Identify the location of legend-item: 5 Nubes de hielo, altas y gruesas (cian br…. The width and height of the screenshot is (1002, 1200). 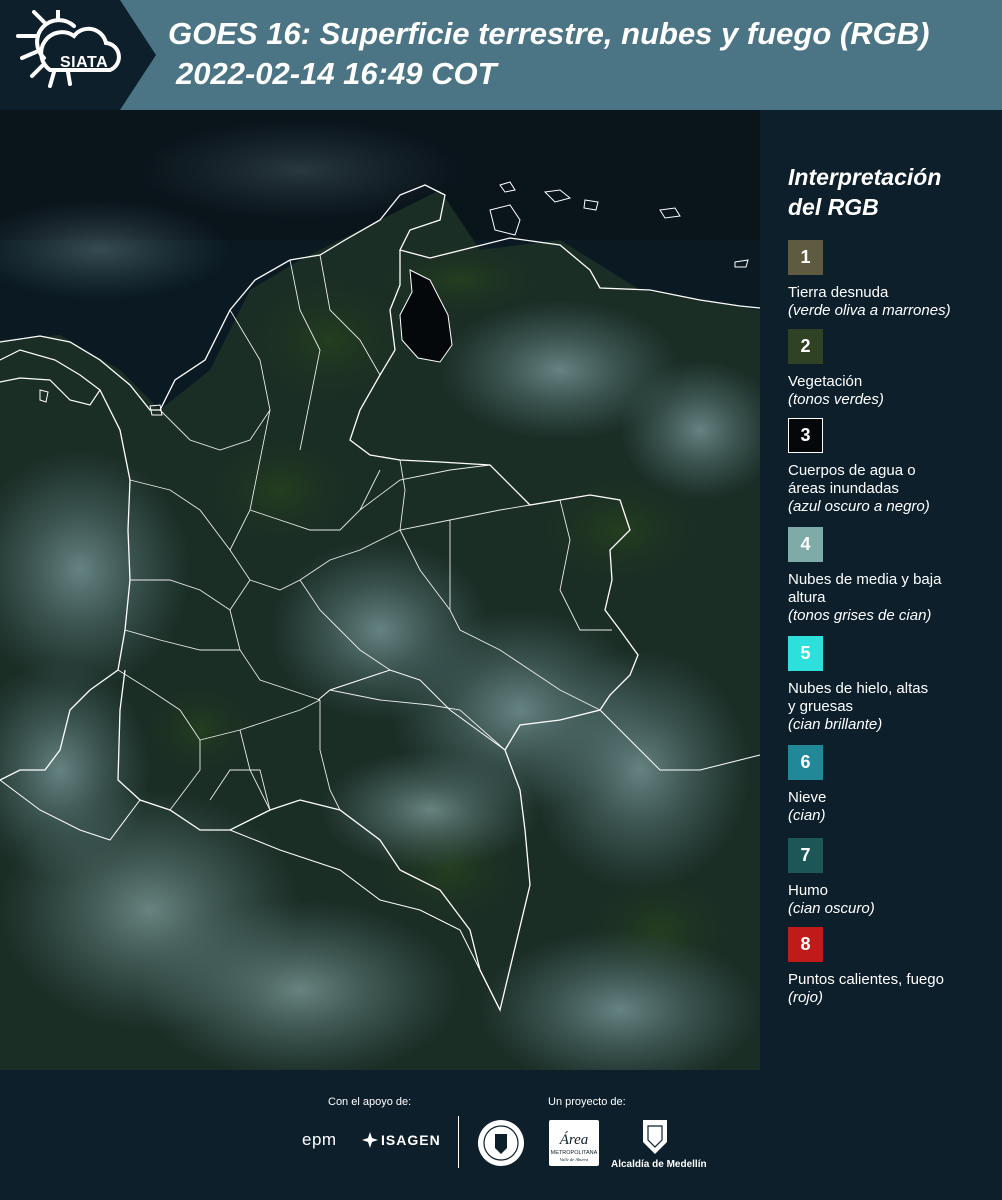
(893, 685).